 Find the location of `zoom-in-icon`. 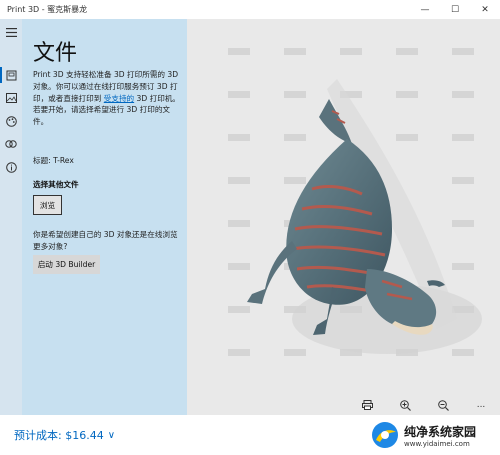

zoom-in-icon is located at coordinates (405, 405).